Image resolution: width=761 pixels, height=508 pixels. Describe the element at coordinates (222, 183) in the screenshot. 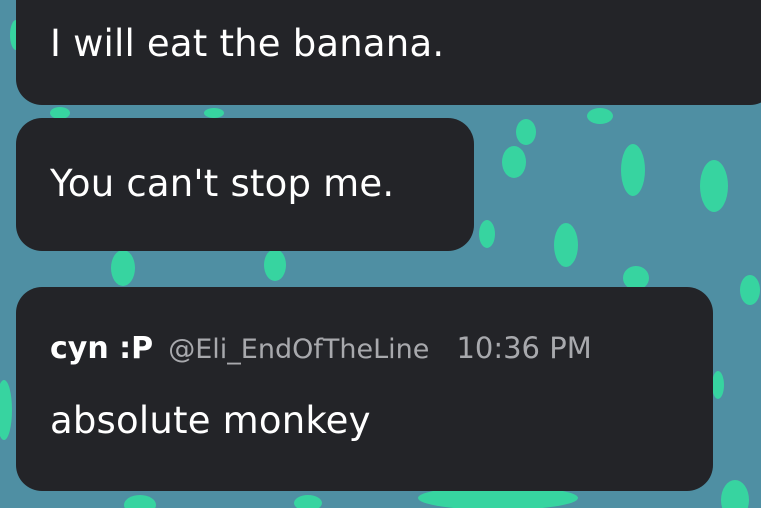

I see `message-text: You can't stop me.` at that location.